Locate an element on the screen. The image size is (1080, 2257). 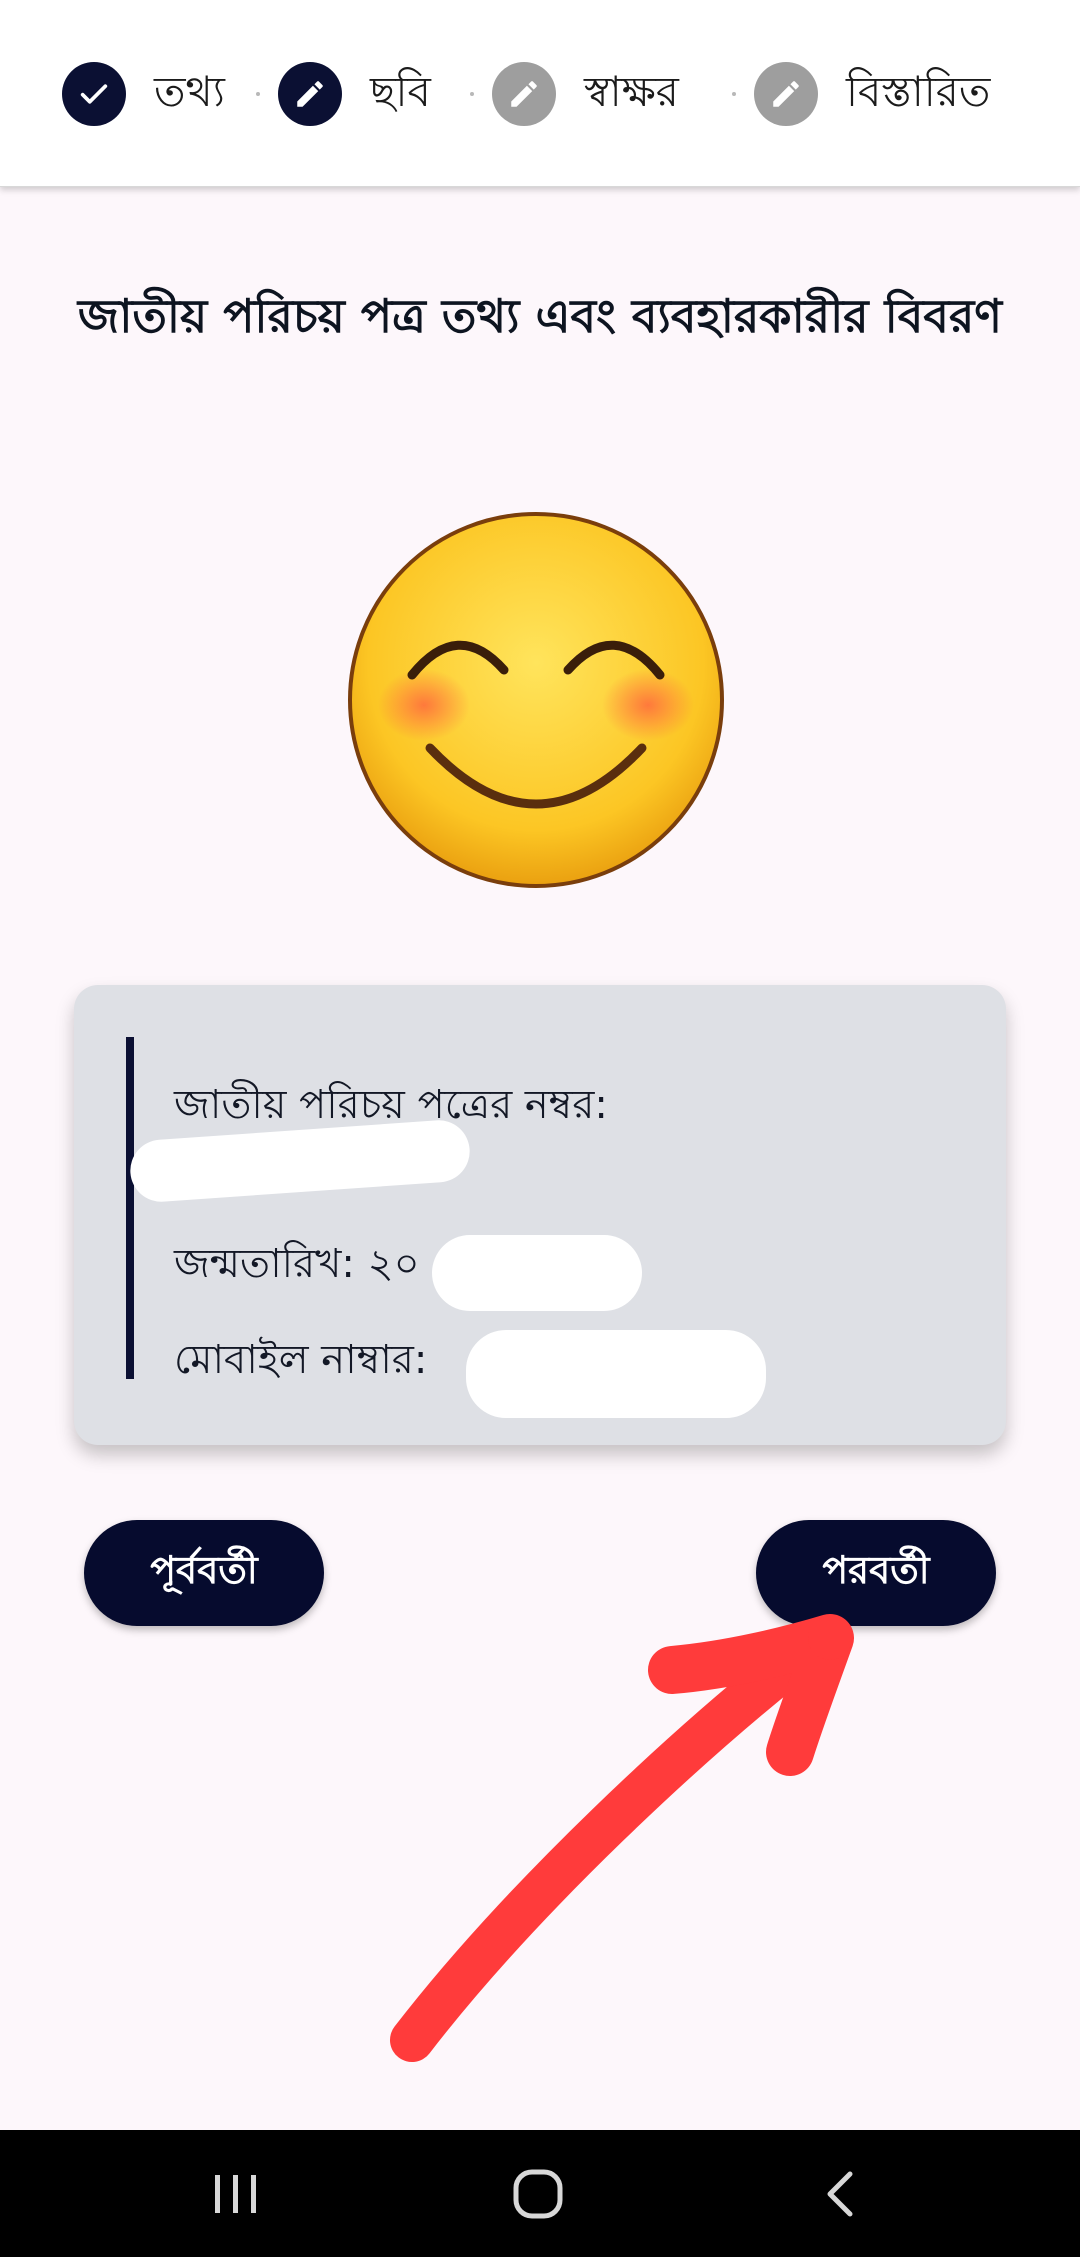
step-details: বিস্তারিত is located at coordinates (872, 94).